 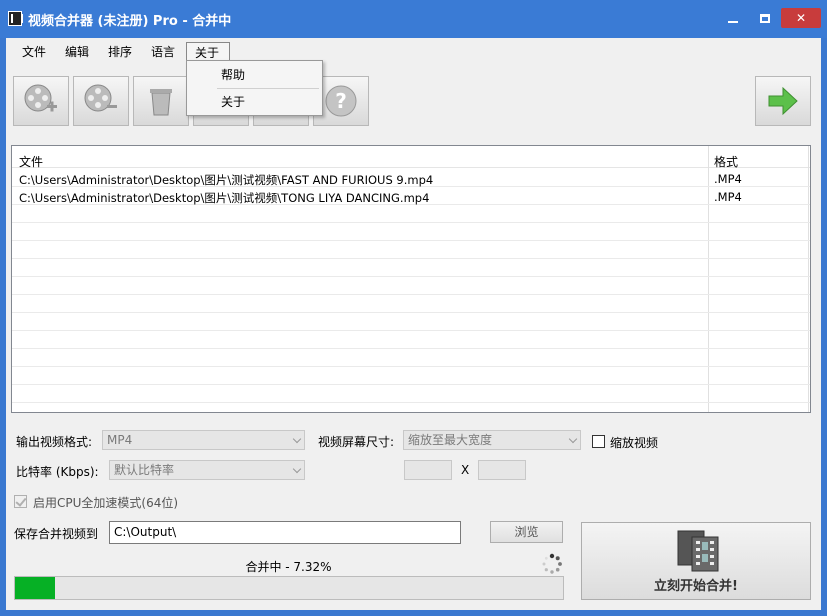 What do you see at coordinates (106, 503) in the screenshot?
I see `cpu-accel-label: 启用CPU全加速模式(64位)` at bounding box center [106, 503].